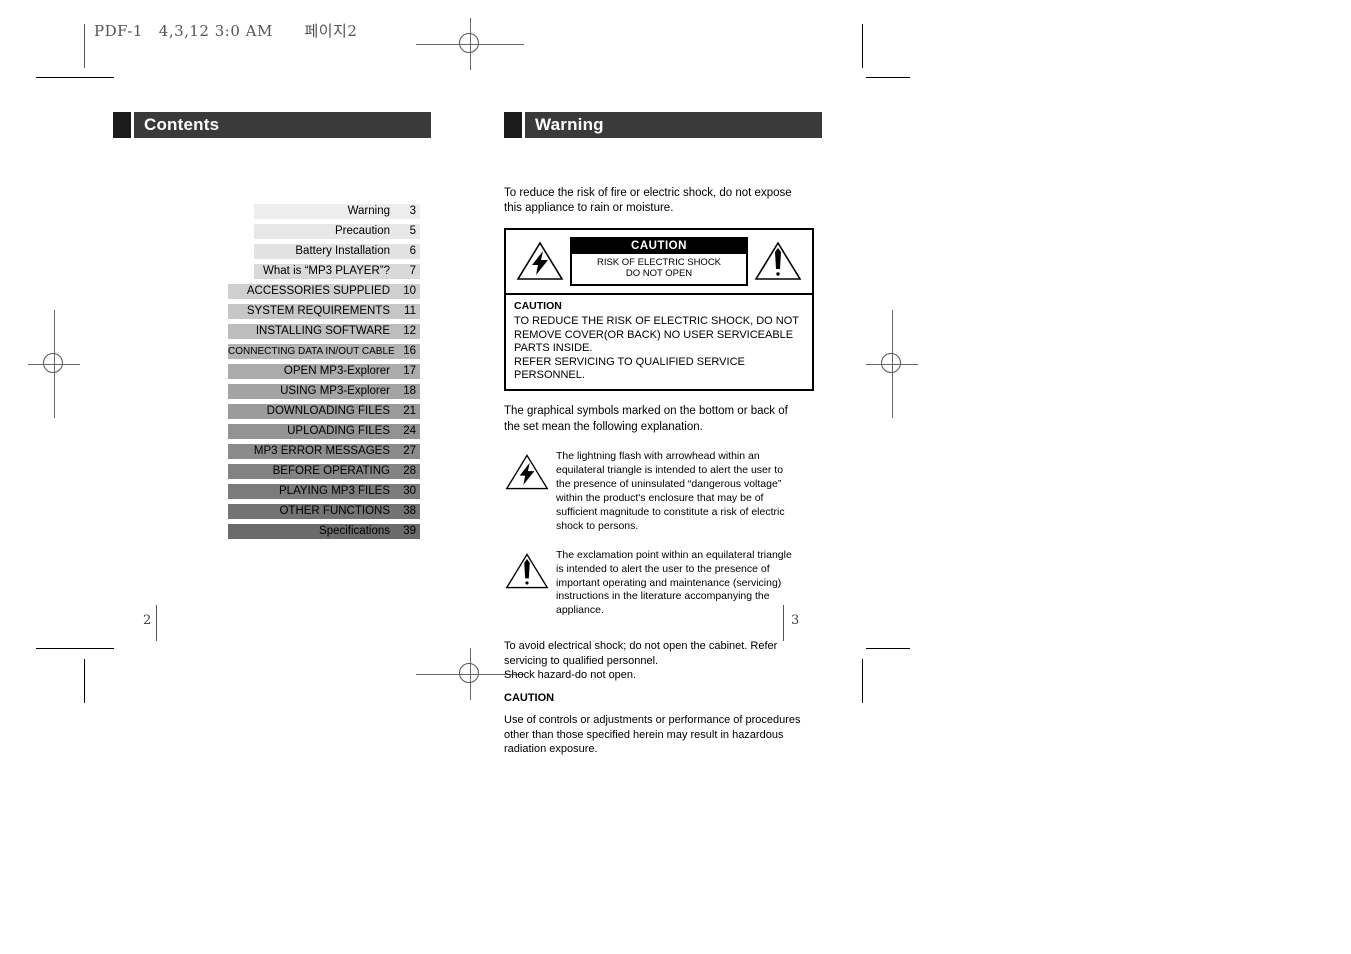 The height and width of the screenshot is (954, 1351). What do you see at coordinates (412, 230) in the screenshot?
I see `toc-entry-page-number: 5` at bounding box center [412, 230].